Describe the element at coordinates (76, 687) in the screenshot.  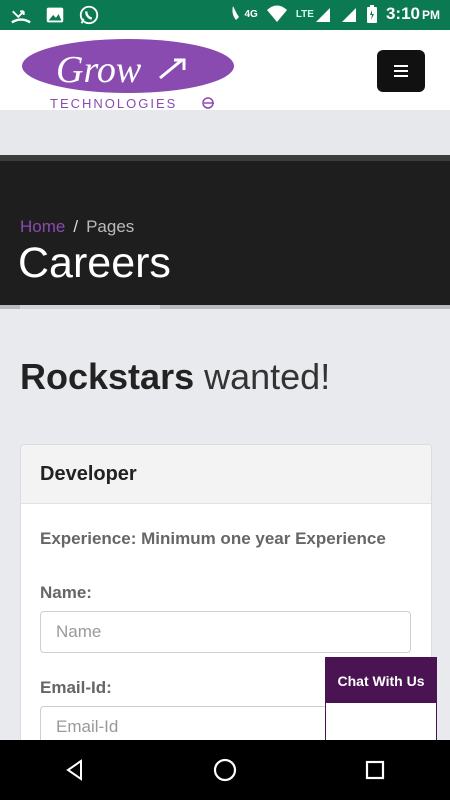
I see `email-label: Email-Id:` at that location.